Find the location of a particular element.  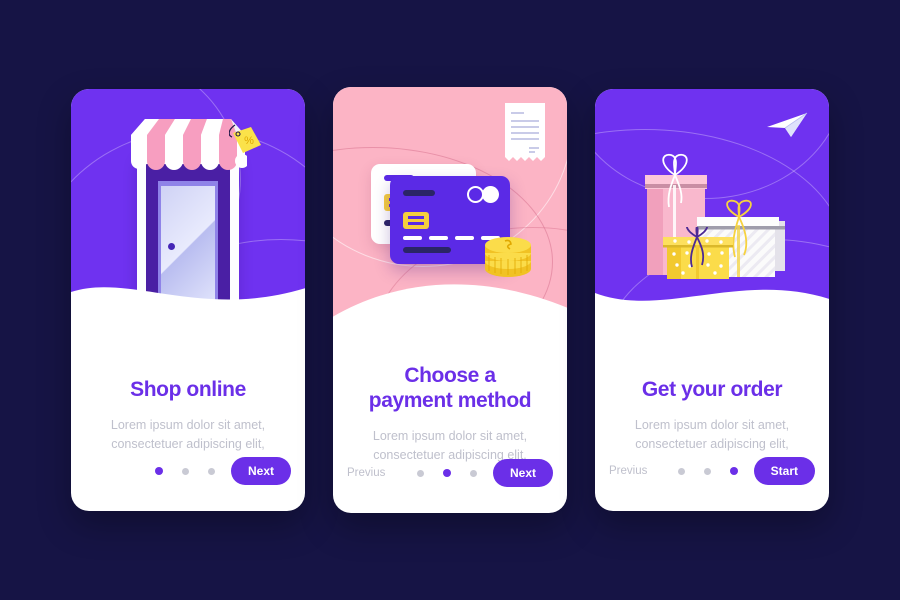

receipt-icon is located at coordinates (525, 132).